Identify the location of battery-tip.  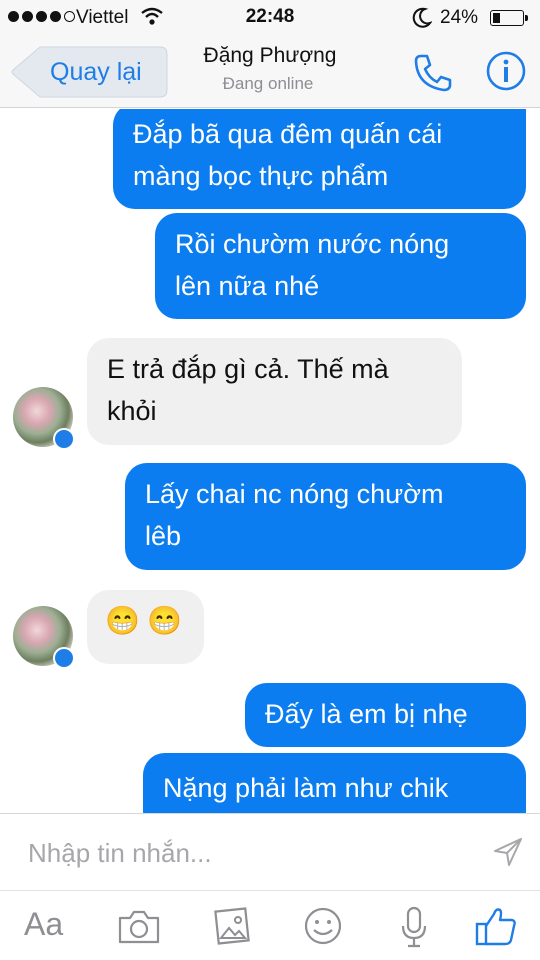
(526, 18).